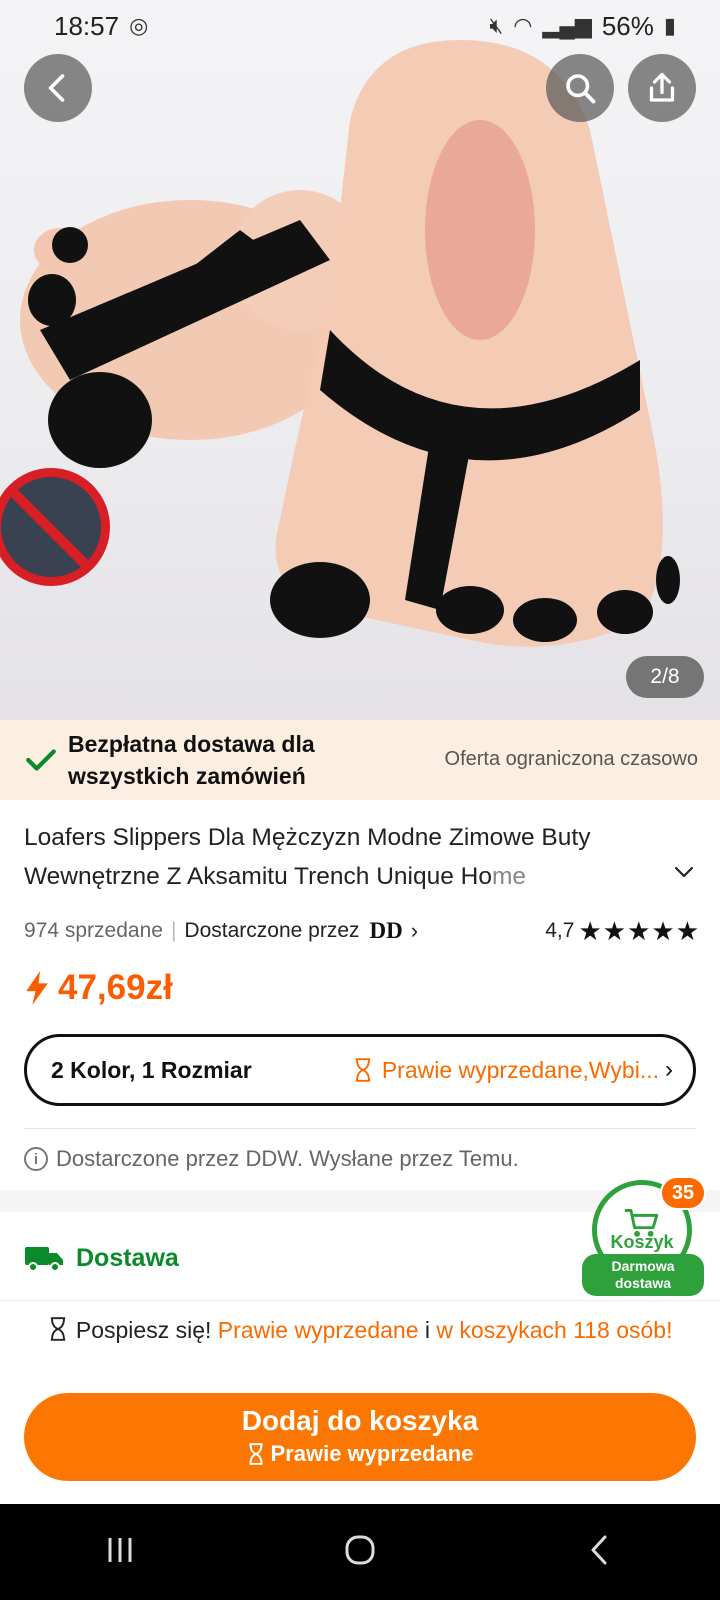 Image resolution: width=720 pixels, height=1600 pixels. What do you see at coordinates (115, 987) in the screenshot?
I see `price-value: 47,69zł` at bounding box center [115, 987].